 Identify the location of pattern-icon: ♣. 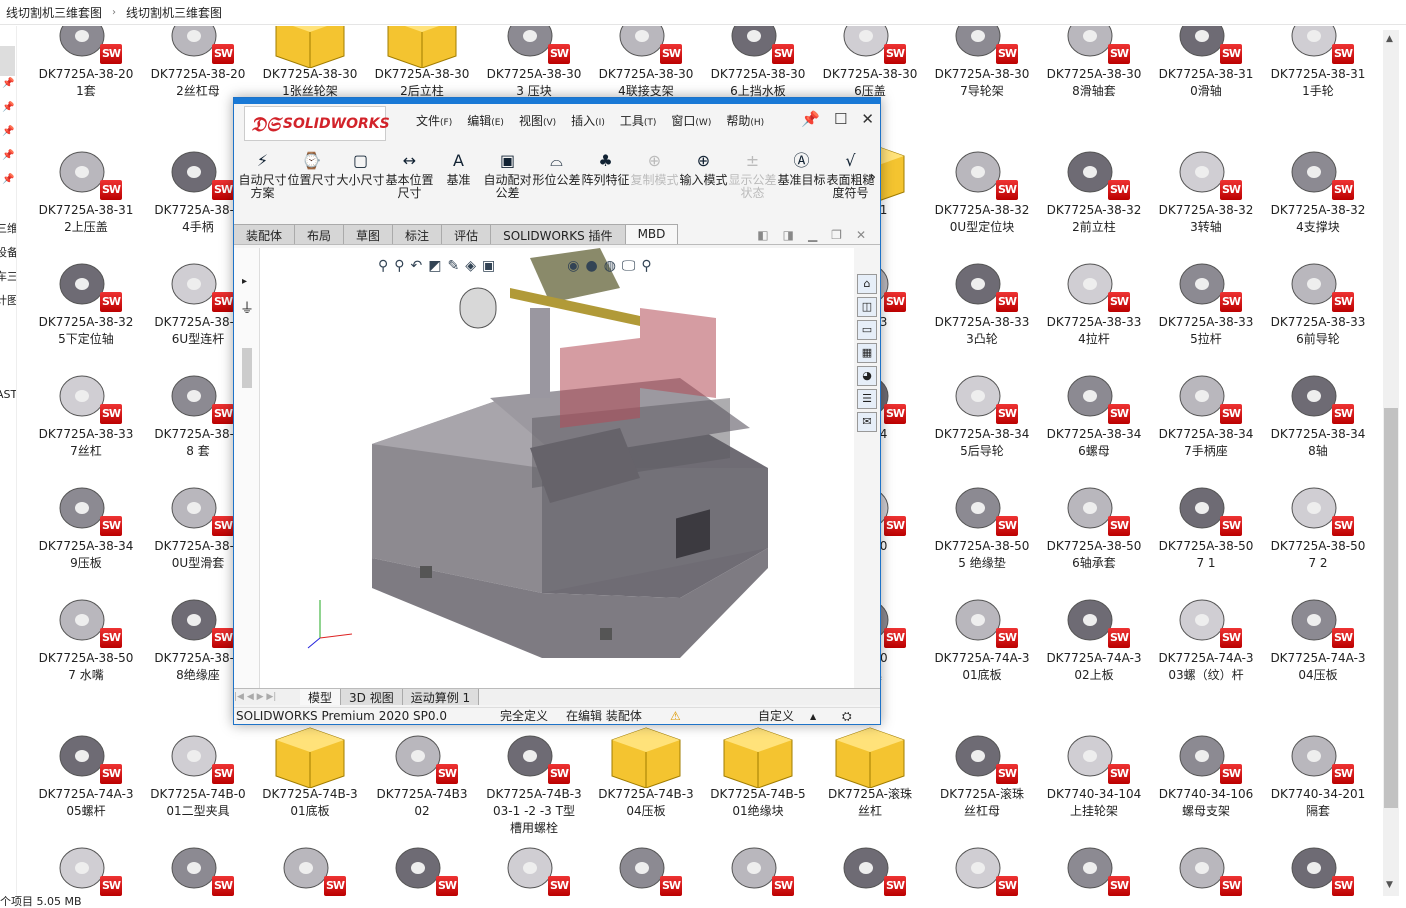
(605, 160).